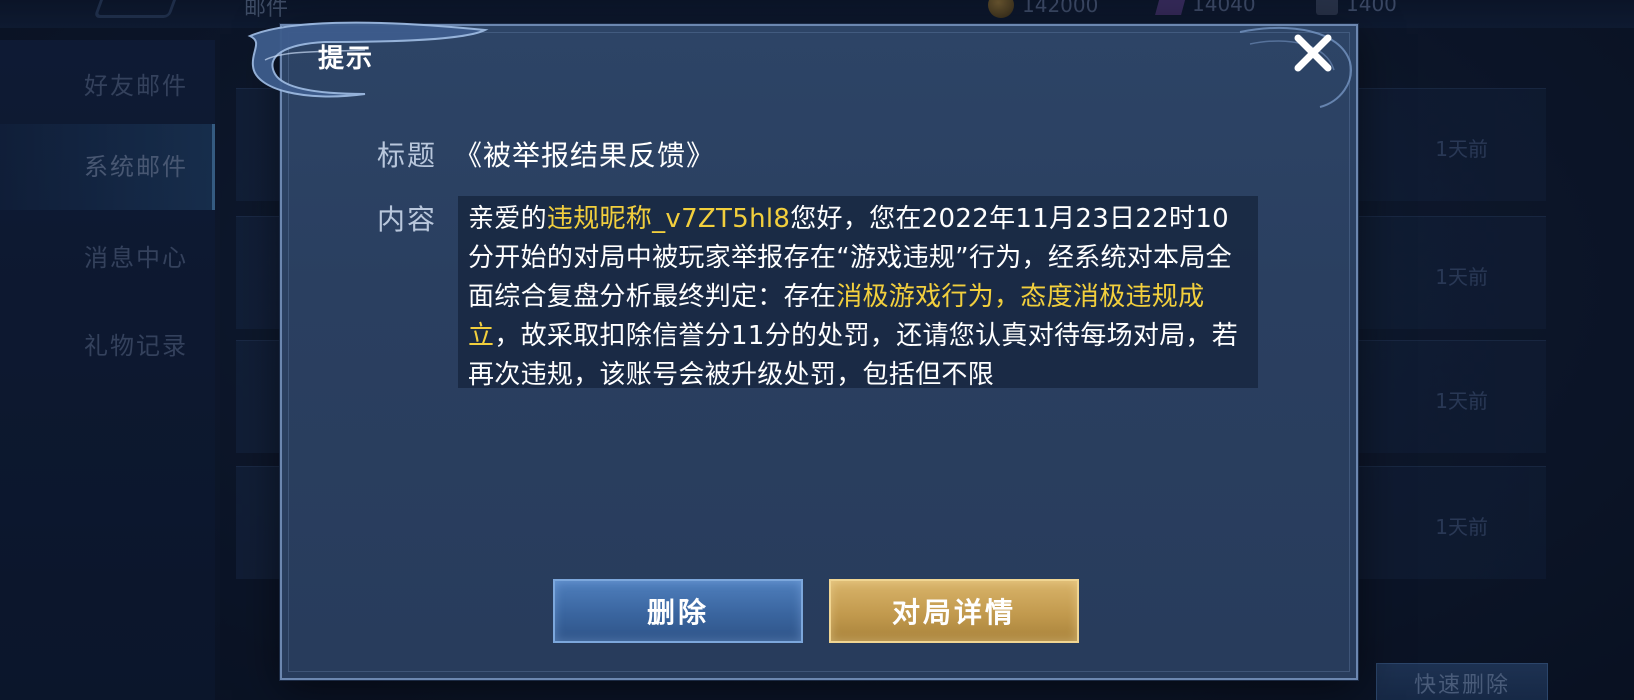 This screenshot has width=1634, height=700. Describe the element at coordinates (954, 611) in the screenshot. I see `match-detail-button: 对局详情` at that location.